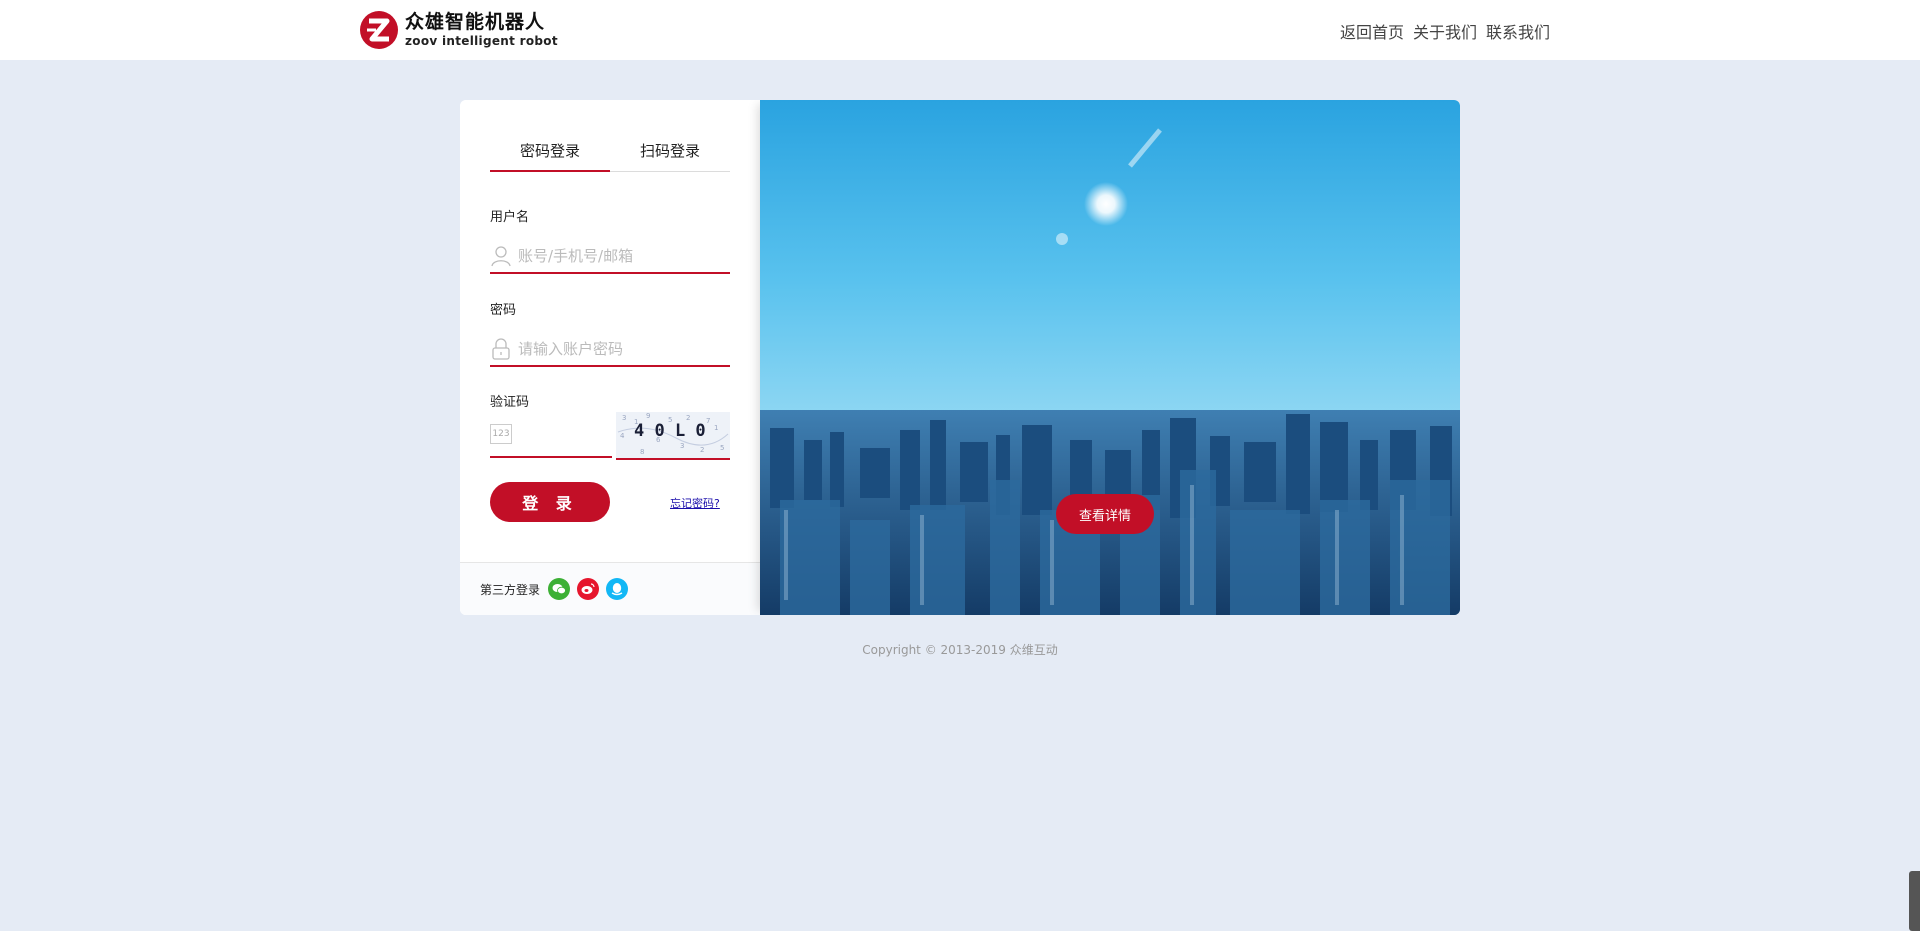 Image resolution: width=1920 pixels, height=931 pixels. Describe the element at coordinates (550, 502) in the screenshot. I see `login-submit-button: 登 录` at that location.